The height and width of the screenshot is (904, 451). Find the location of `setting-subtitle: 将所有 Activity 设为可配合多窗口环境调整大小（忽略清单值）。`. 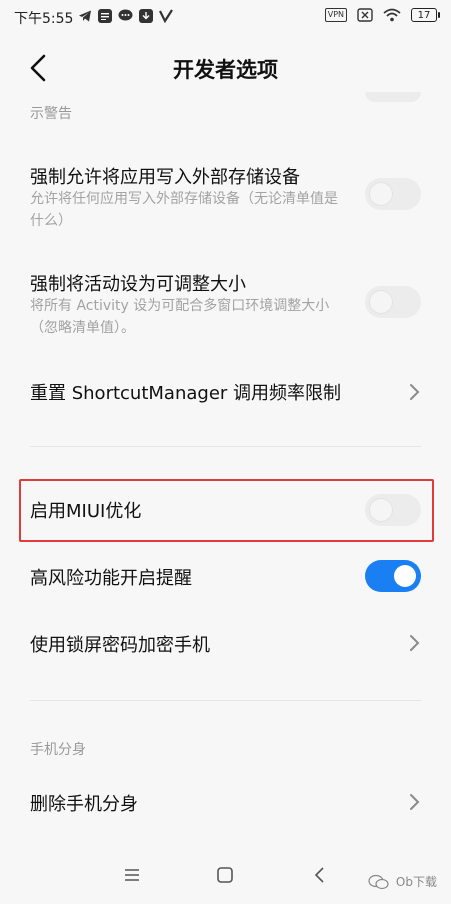

setting-subtitle: 将所有 Activity 设为可配合多窗口环境调整大小（忽略清单值）。 is located at coordinates (180, 317).